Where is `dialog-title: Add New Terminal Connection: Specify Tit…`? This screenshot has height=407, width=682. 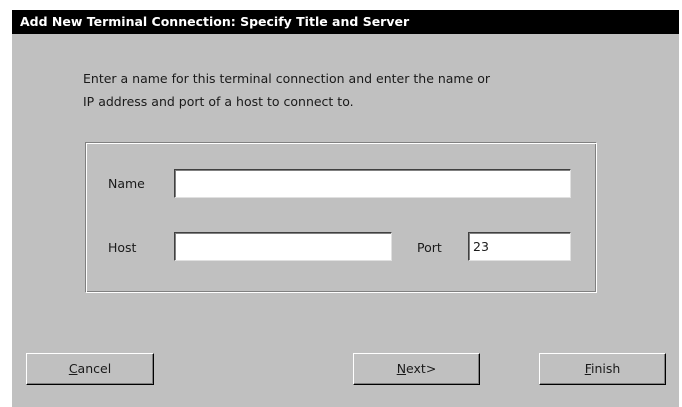 dialog-title: Add New Terminal Connection: Specify Tit… is located at coordinates (215, 21).